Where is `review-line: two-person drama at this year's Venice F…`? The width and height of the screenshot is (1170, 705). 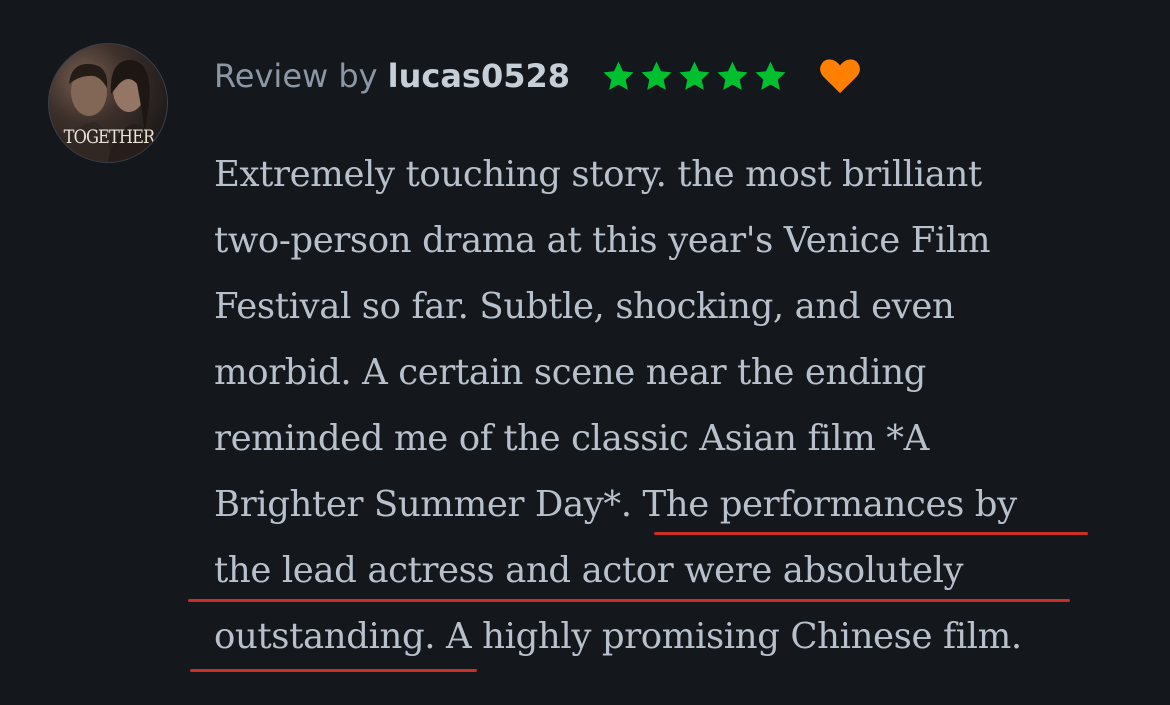
review-line: two-person drama at this year's Venice F… is located at coordinates (602, 240).